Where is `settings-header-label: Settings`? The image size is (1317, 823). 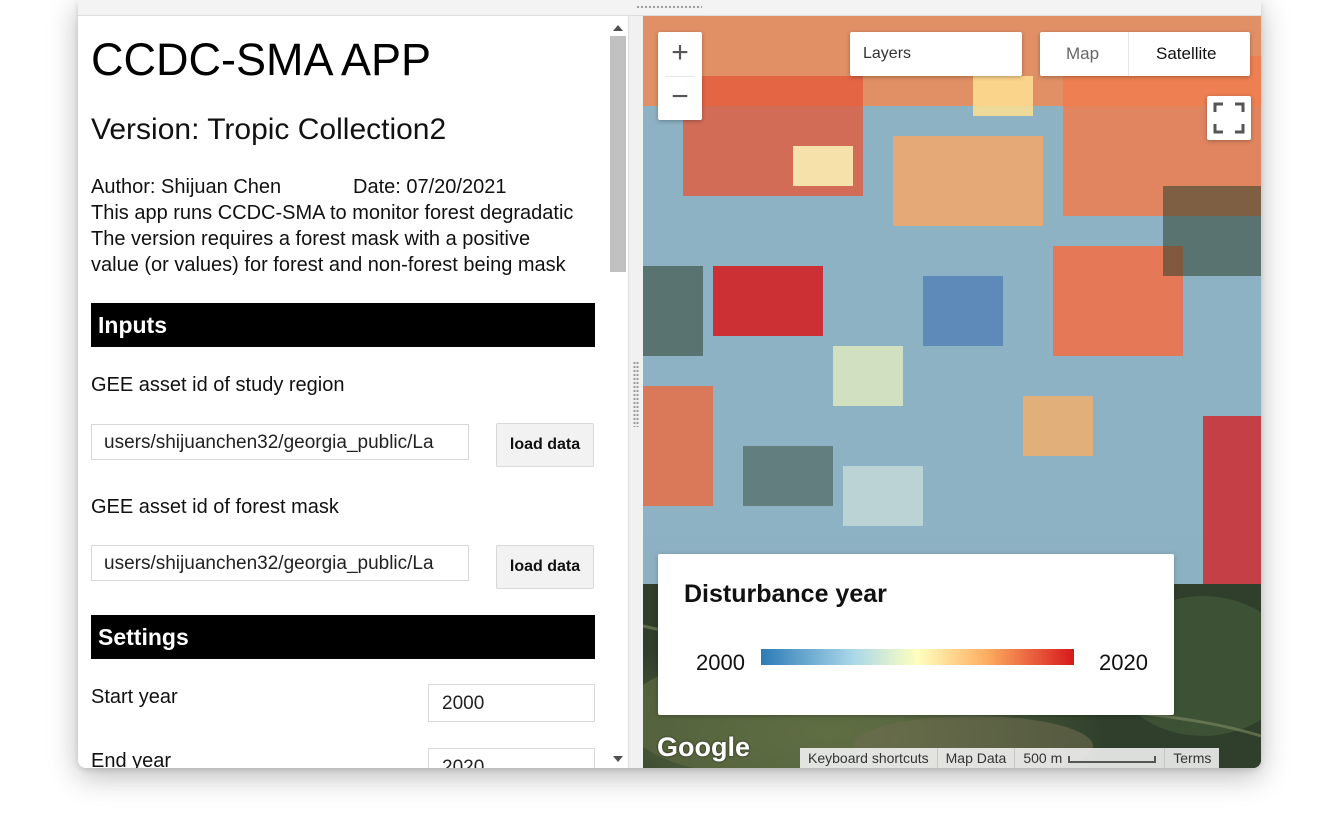
settings-header-label: Settings is located at coordinates (143, 637).